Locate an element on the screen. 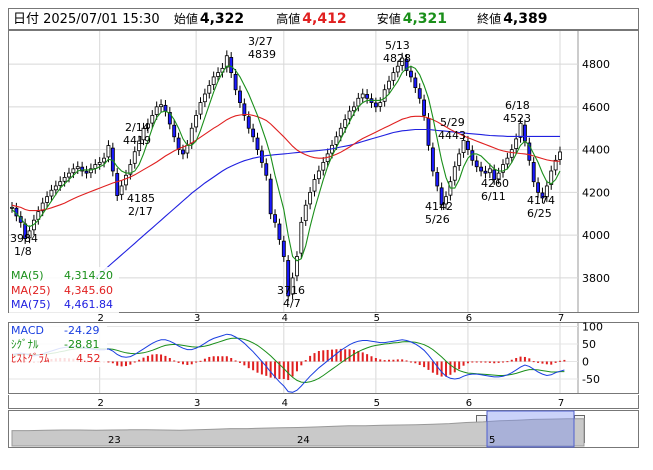 This screenshot has width=653, height=470. macd-tick-label: 0 is located at coordinates (585, 362).